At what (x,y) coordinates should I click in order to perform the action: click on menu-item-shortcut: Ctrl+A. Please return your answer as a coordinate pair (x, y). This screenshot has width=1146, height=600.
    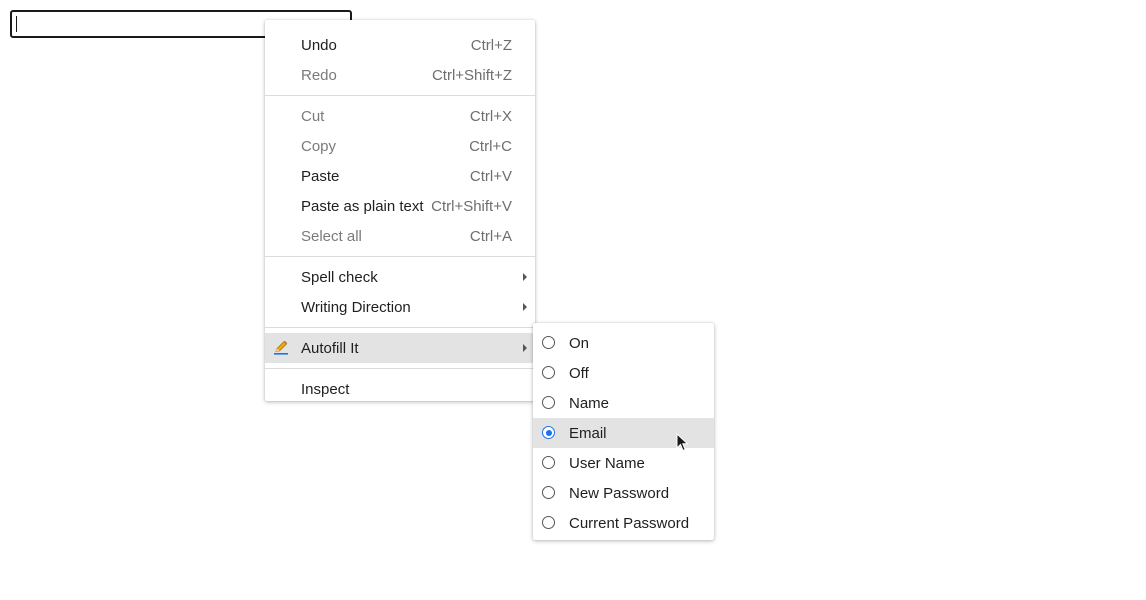
    Looking at the image, I should click on (490, 236).